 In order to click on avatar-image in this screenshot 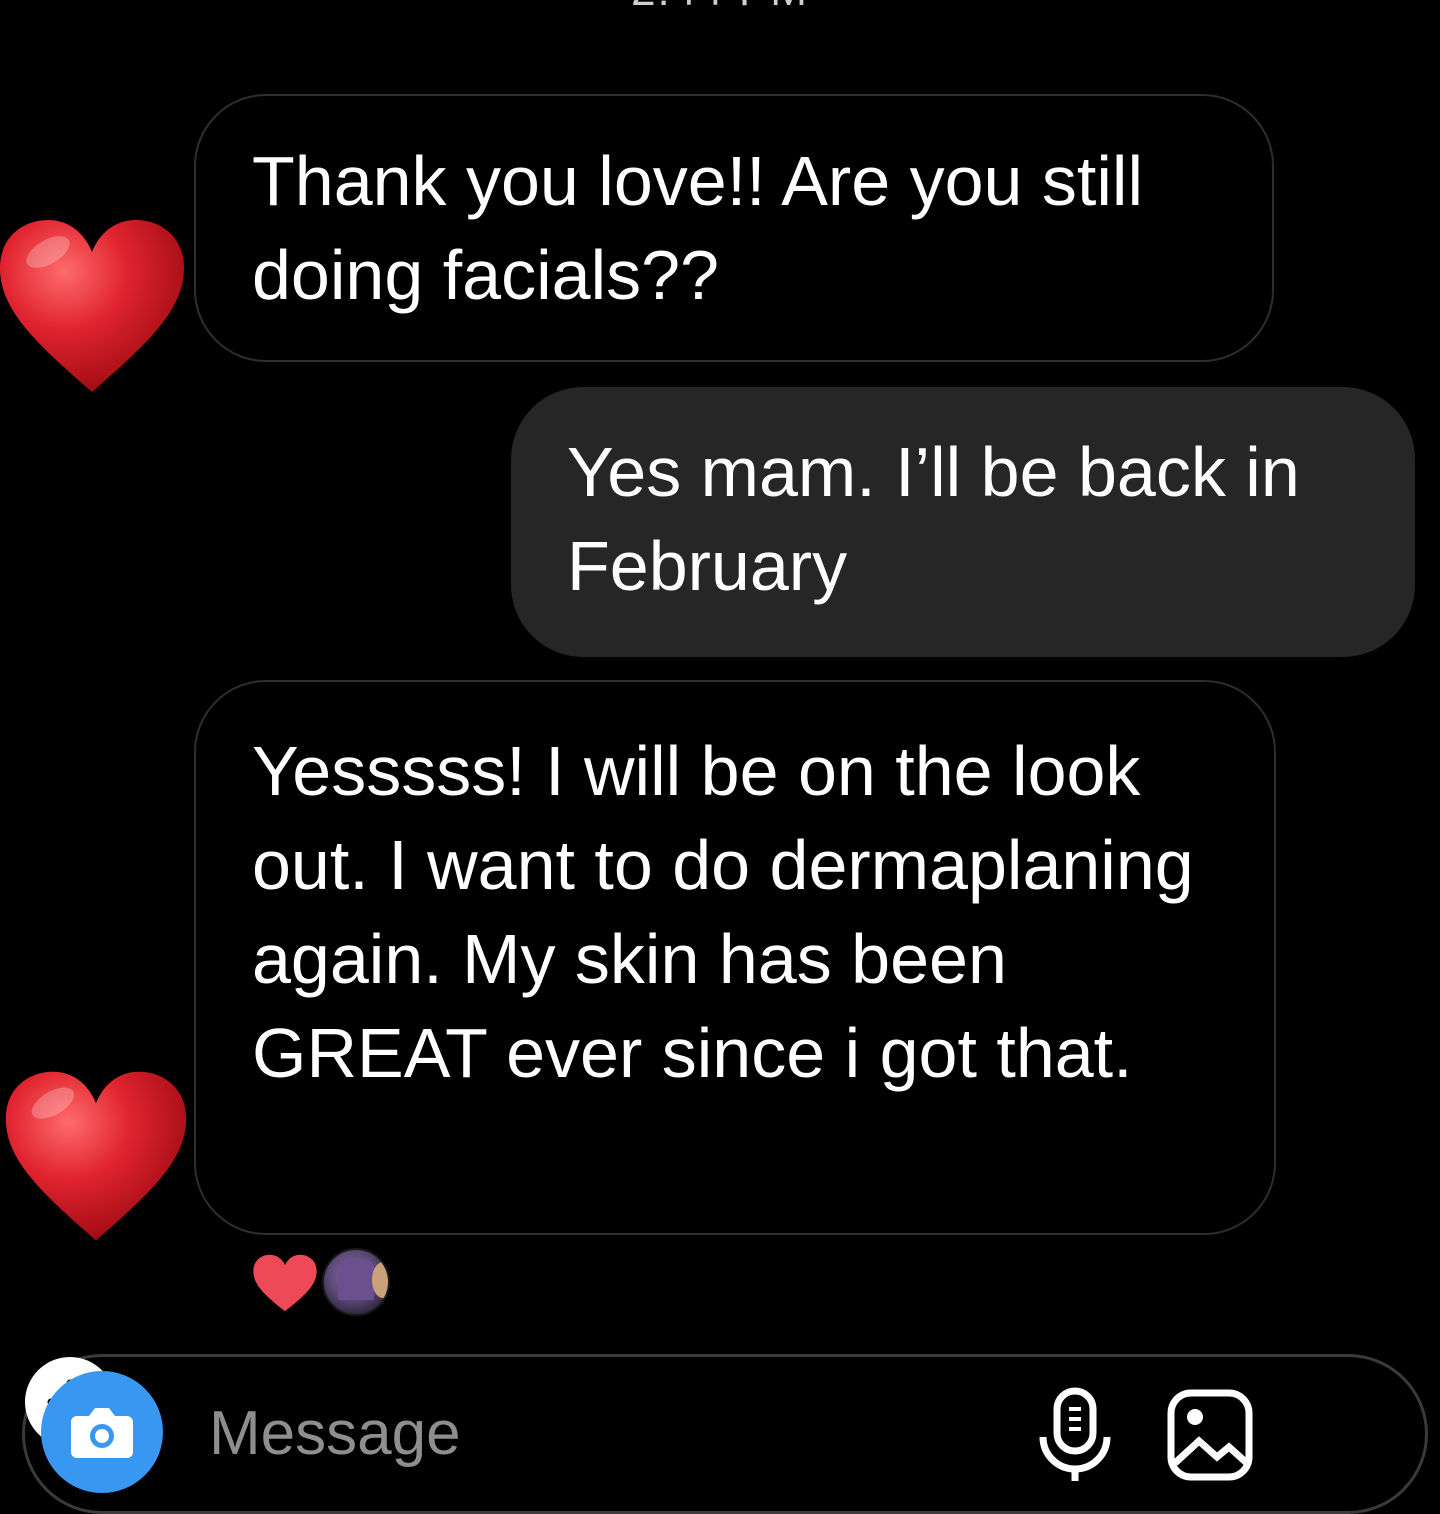, I will do `click(356, 1280)`.